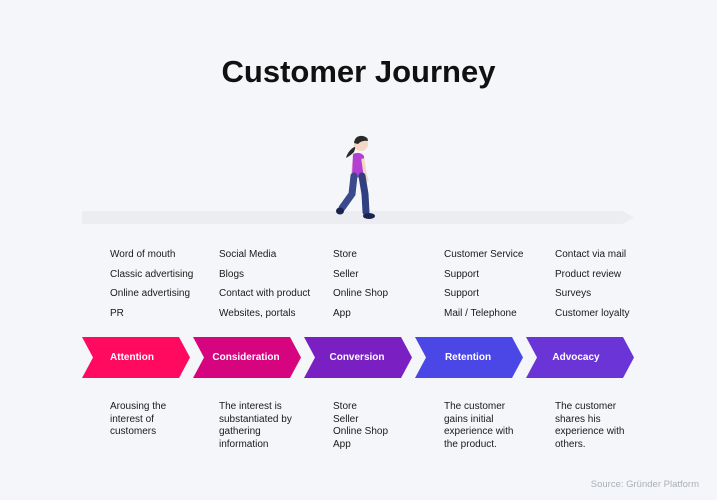  What do you see at coordinates (468, 357) in the screenshot?
I see `stage-label-retention: Retention` at bounding box center [468, 357].